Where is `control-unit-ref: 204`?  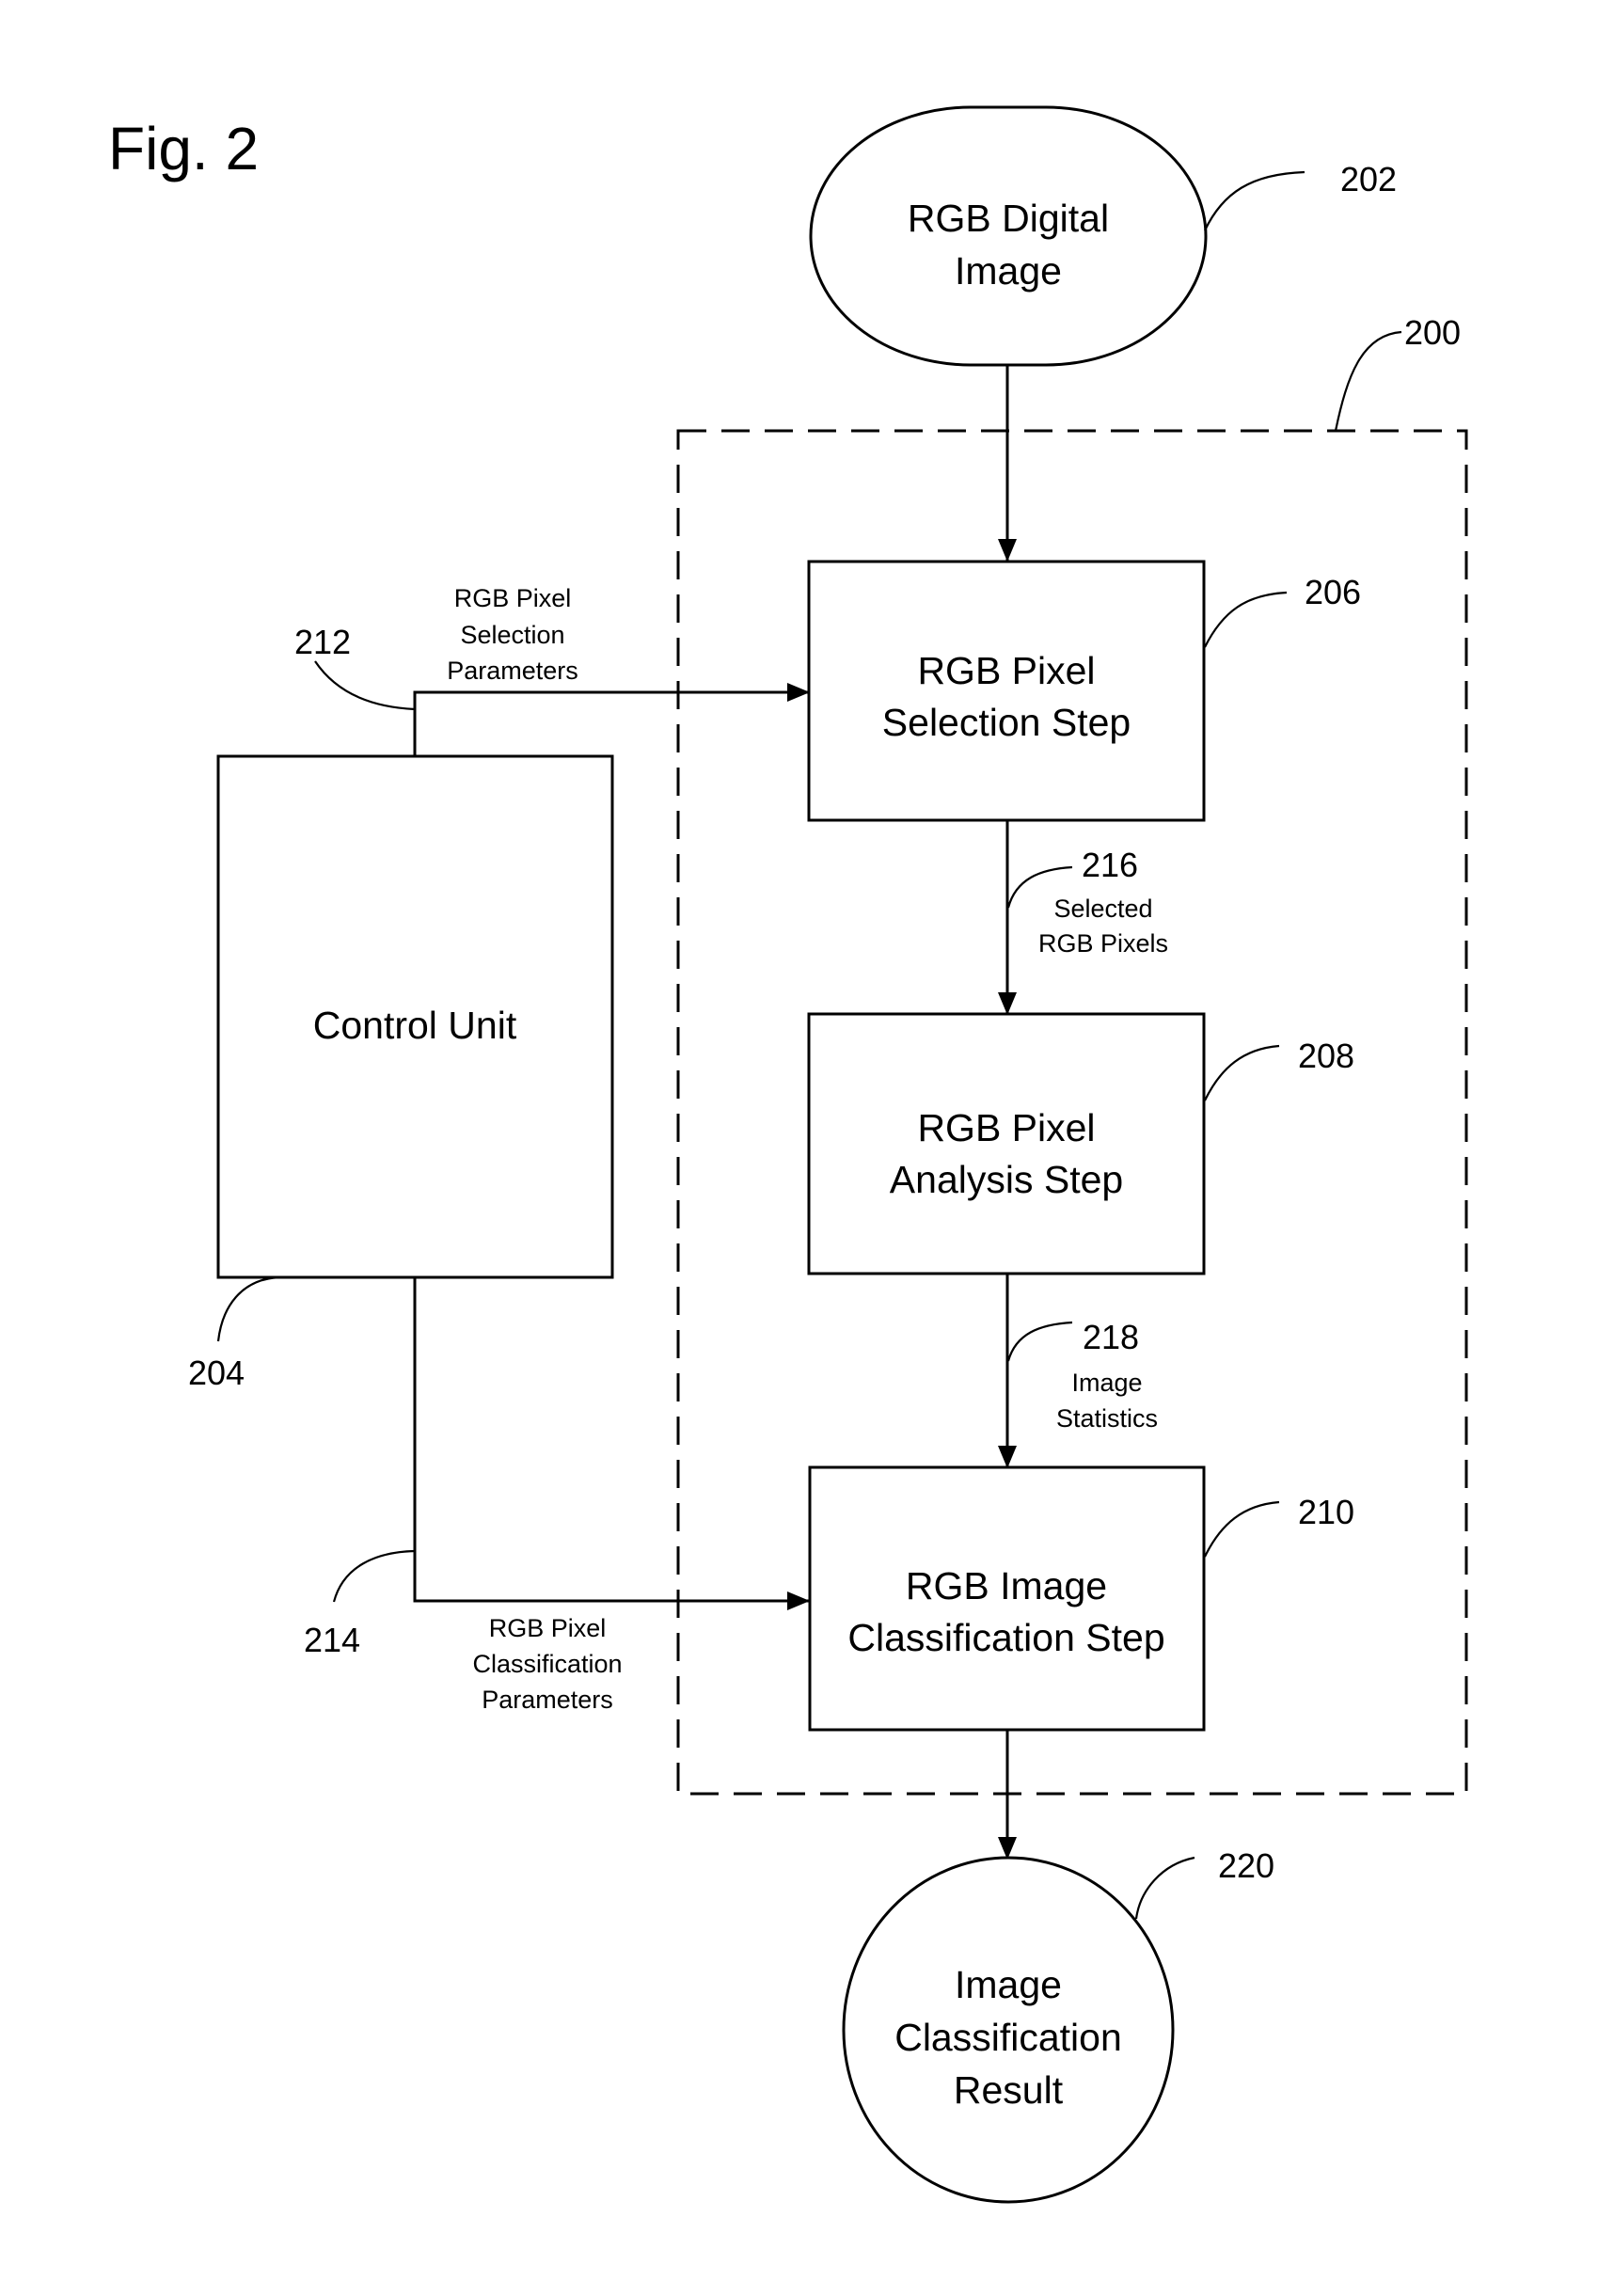 control-unit-ref: 204 is located at coordinates (216, 1373).